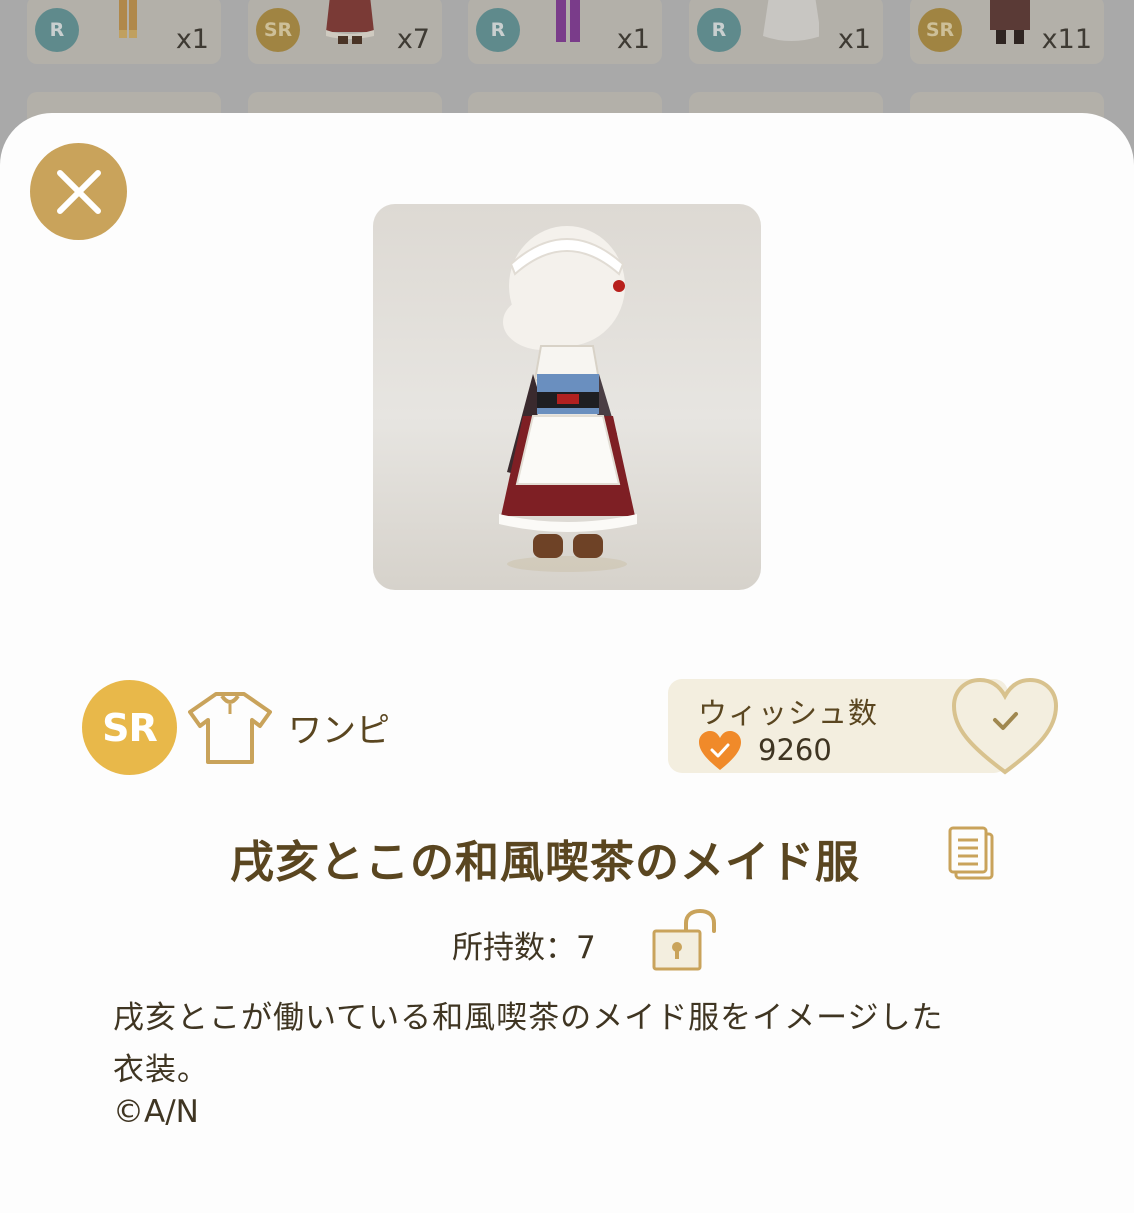 This screenshot has height=1213, width=1134. What do you see at coordinates (230, 728) in the screenshot?
I see `onepiece-shirt-icon` at bounding box center [230, 728].